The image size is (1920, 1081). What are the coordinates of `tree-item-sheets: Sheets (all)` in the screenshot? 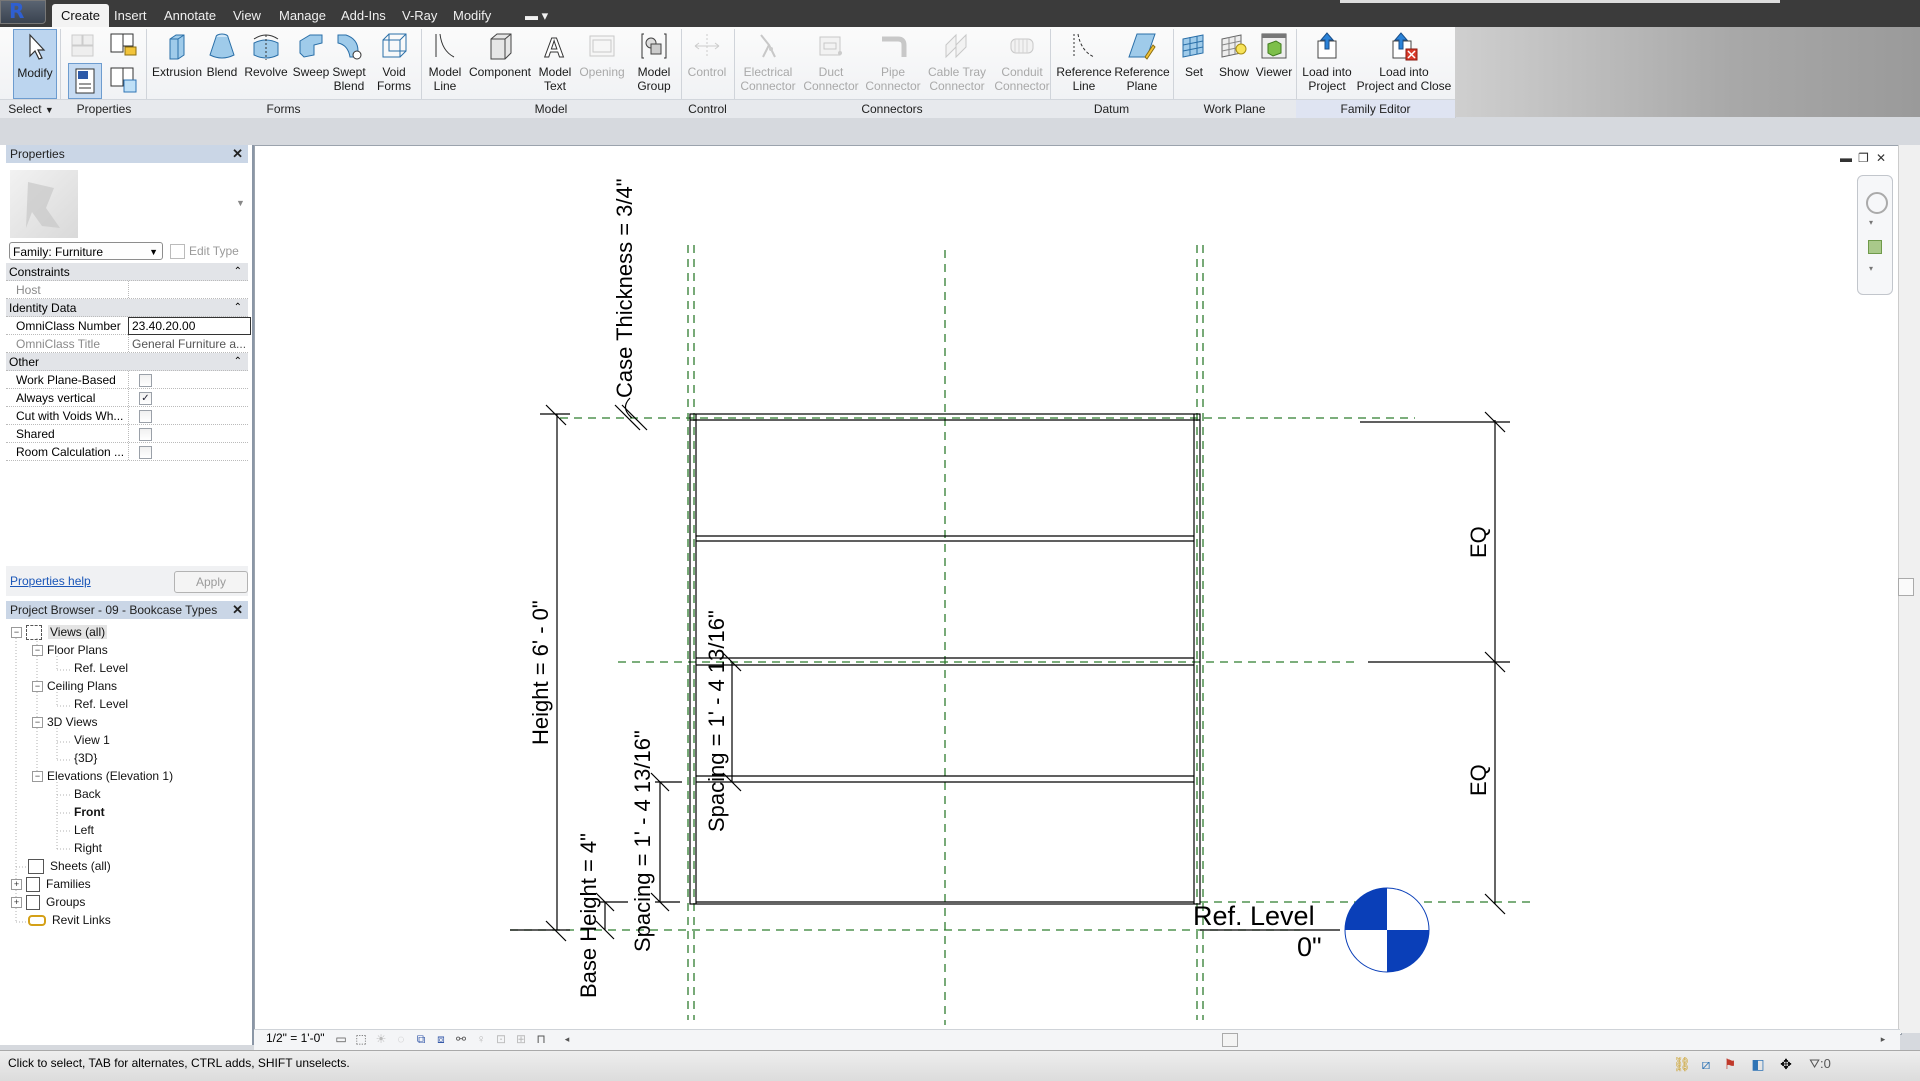 It's located at (69, 866).